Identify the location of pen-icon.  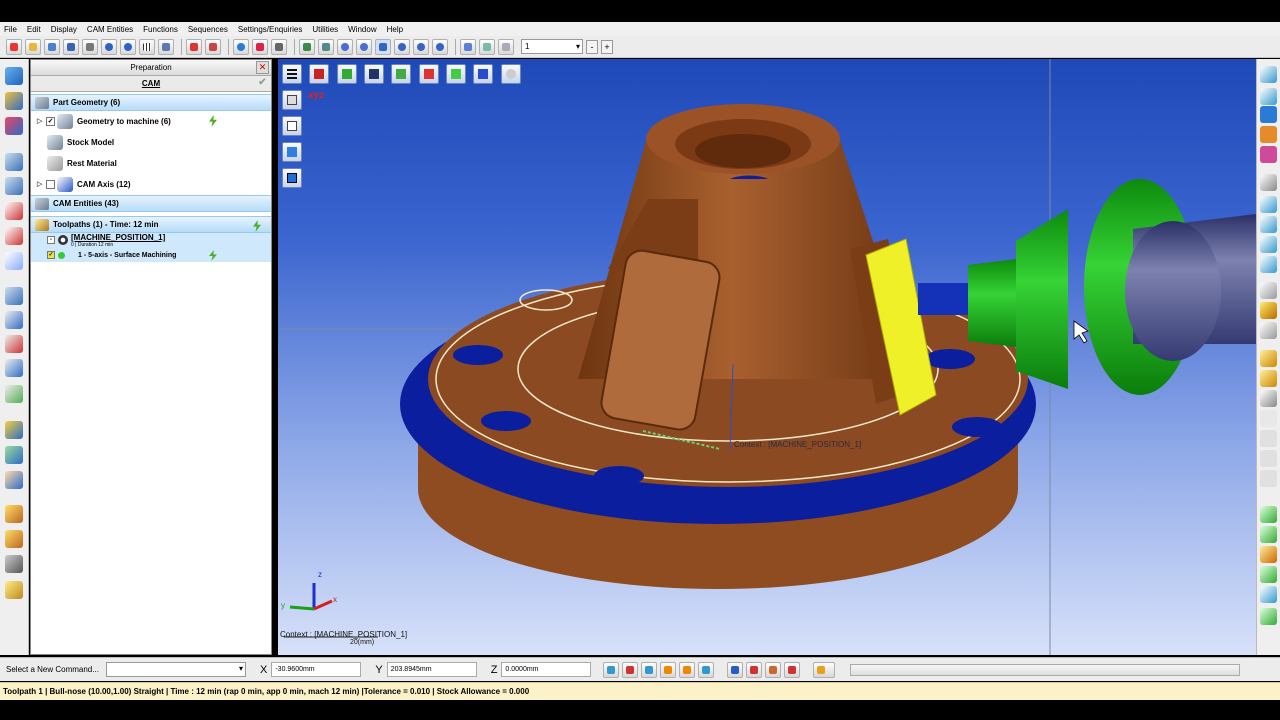
(14, 564).